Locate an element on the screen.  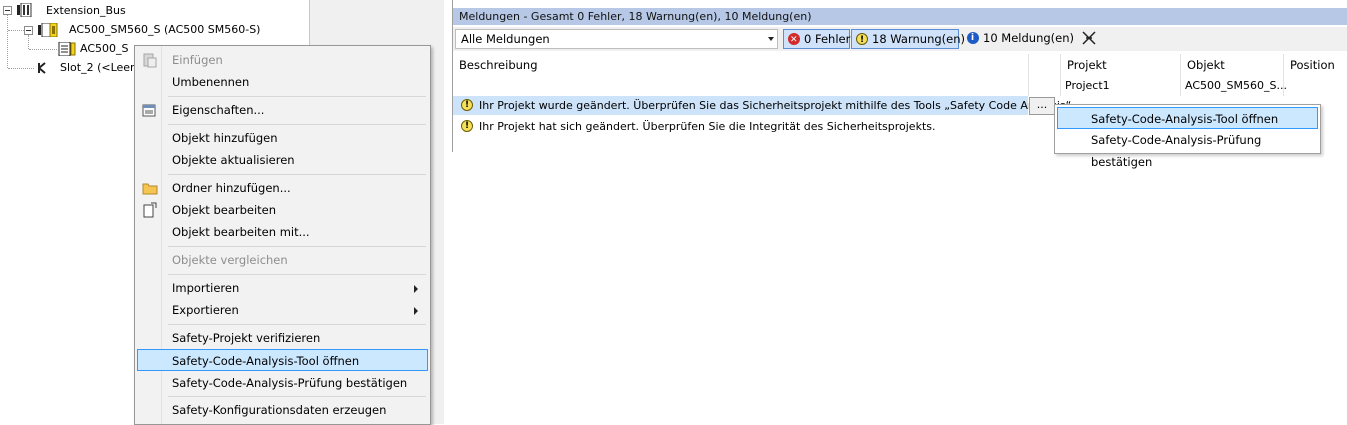
popup-item-label: Safety-Code-Analysis-Tool öffnen is located at coordinates (1185, 119).